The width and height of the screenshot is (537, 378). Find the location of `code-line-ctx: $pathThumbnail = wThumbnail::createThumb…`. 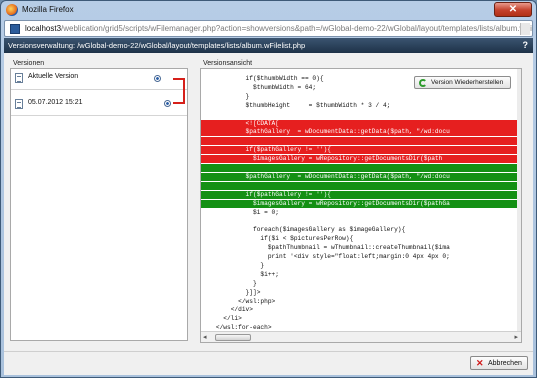

code-line-ctx: $pathThumbnail = wThumbnail::createThumb… is located at coordinates (325, 248).